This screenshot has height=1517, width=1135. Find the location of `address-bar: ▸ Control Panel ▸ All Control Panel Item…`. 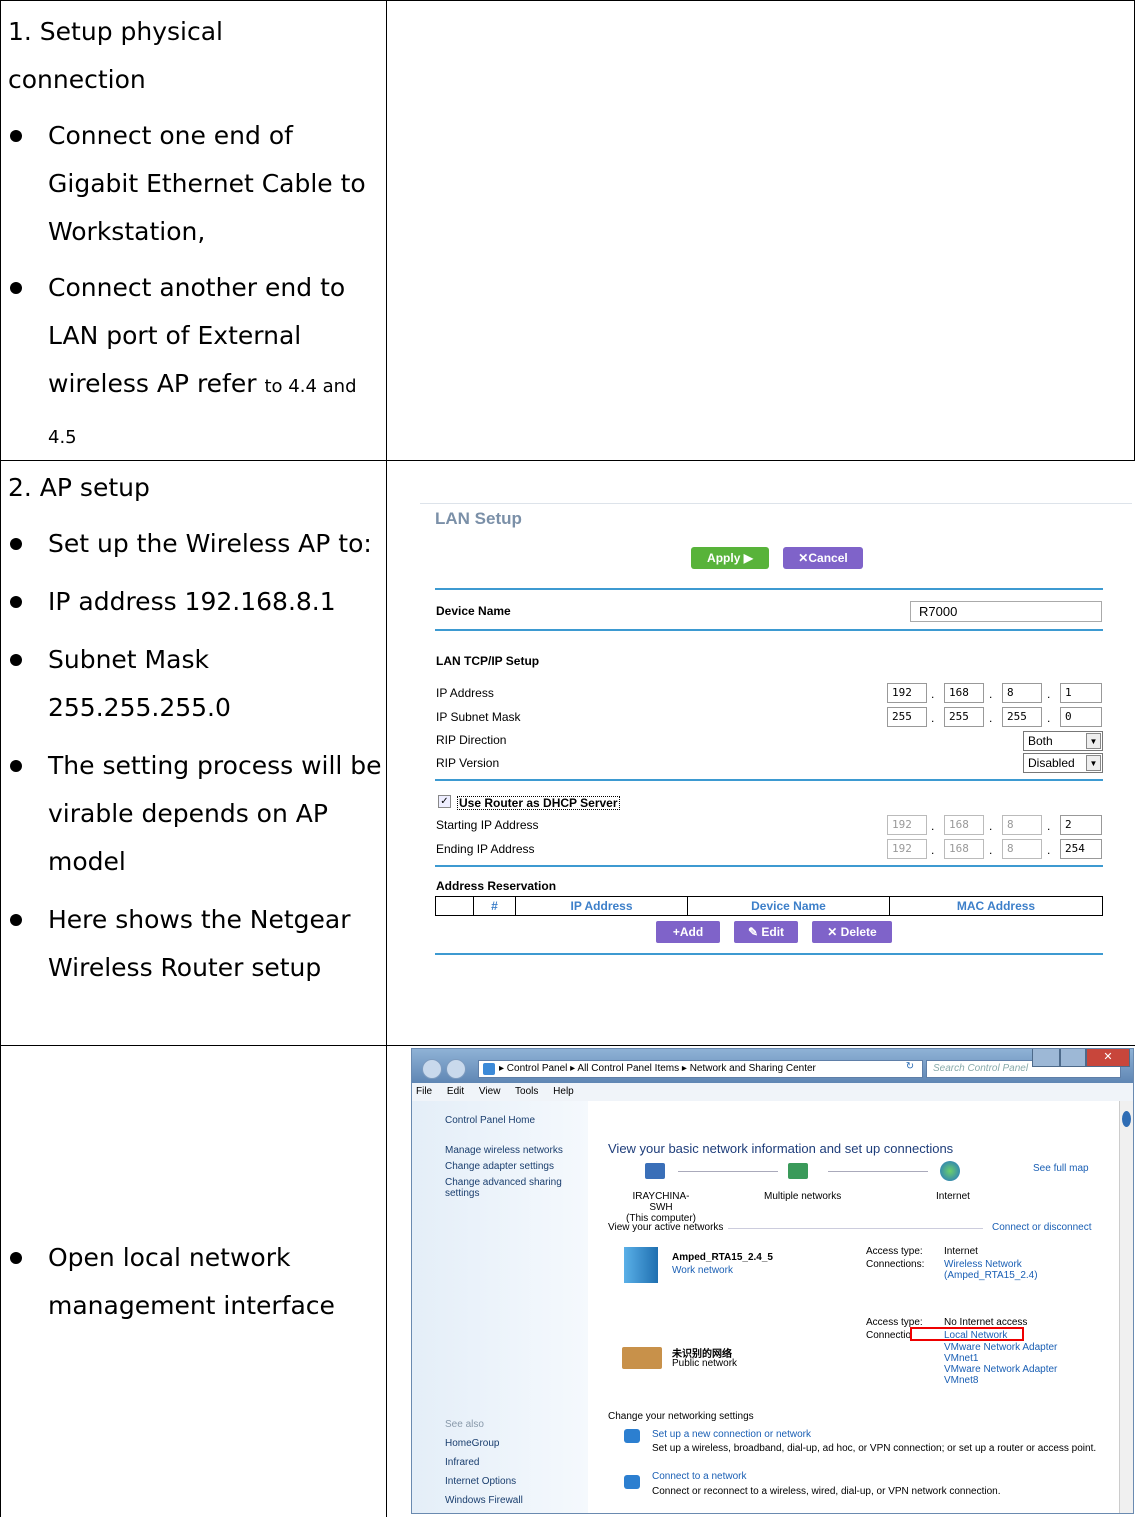

address-bar: ▸ Control Panel ▸ All Control Panel Item… is located at coordinates (700, 1069).